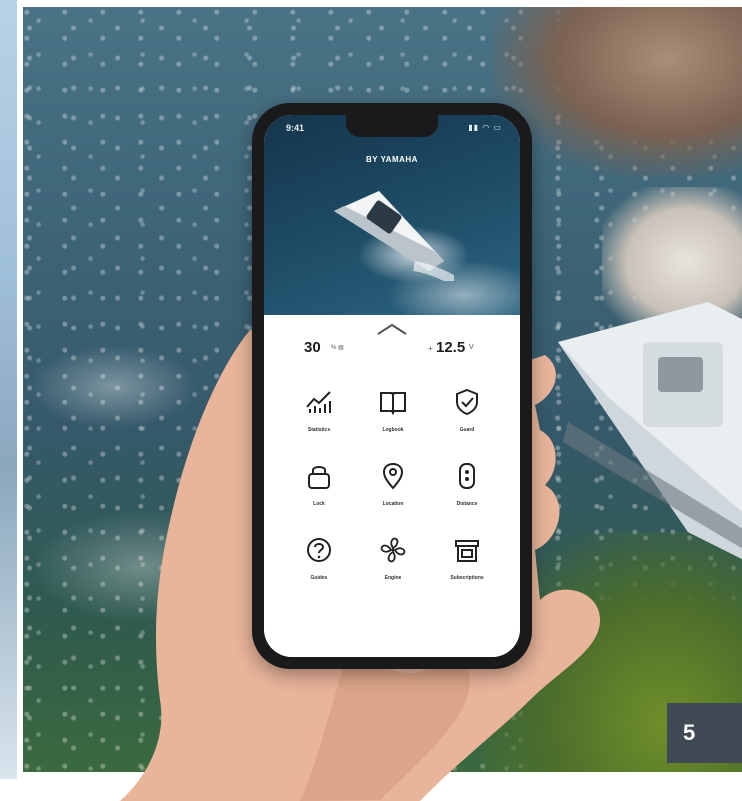  Describe the element at coordinates (394, 236) in the screenshot. I see `boat-icon` at that location.